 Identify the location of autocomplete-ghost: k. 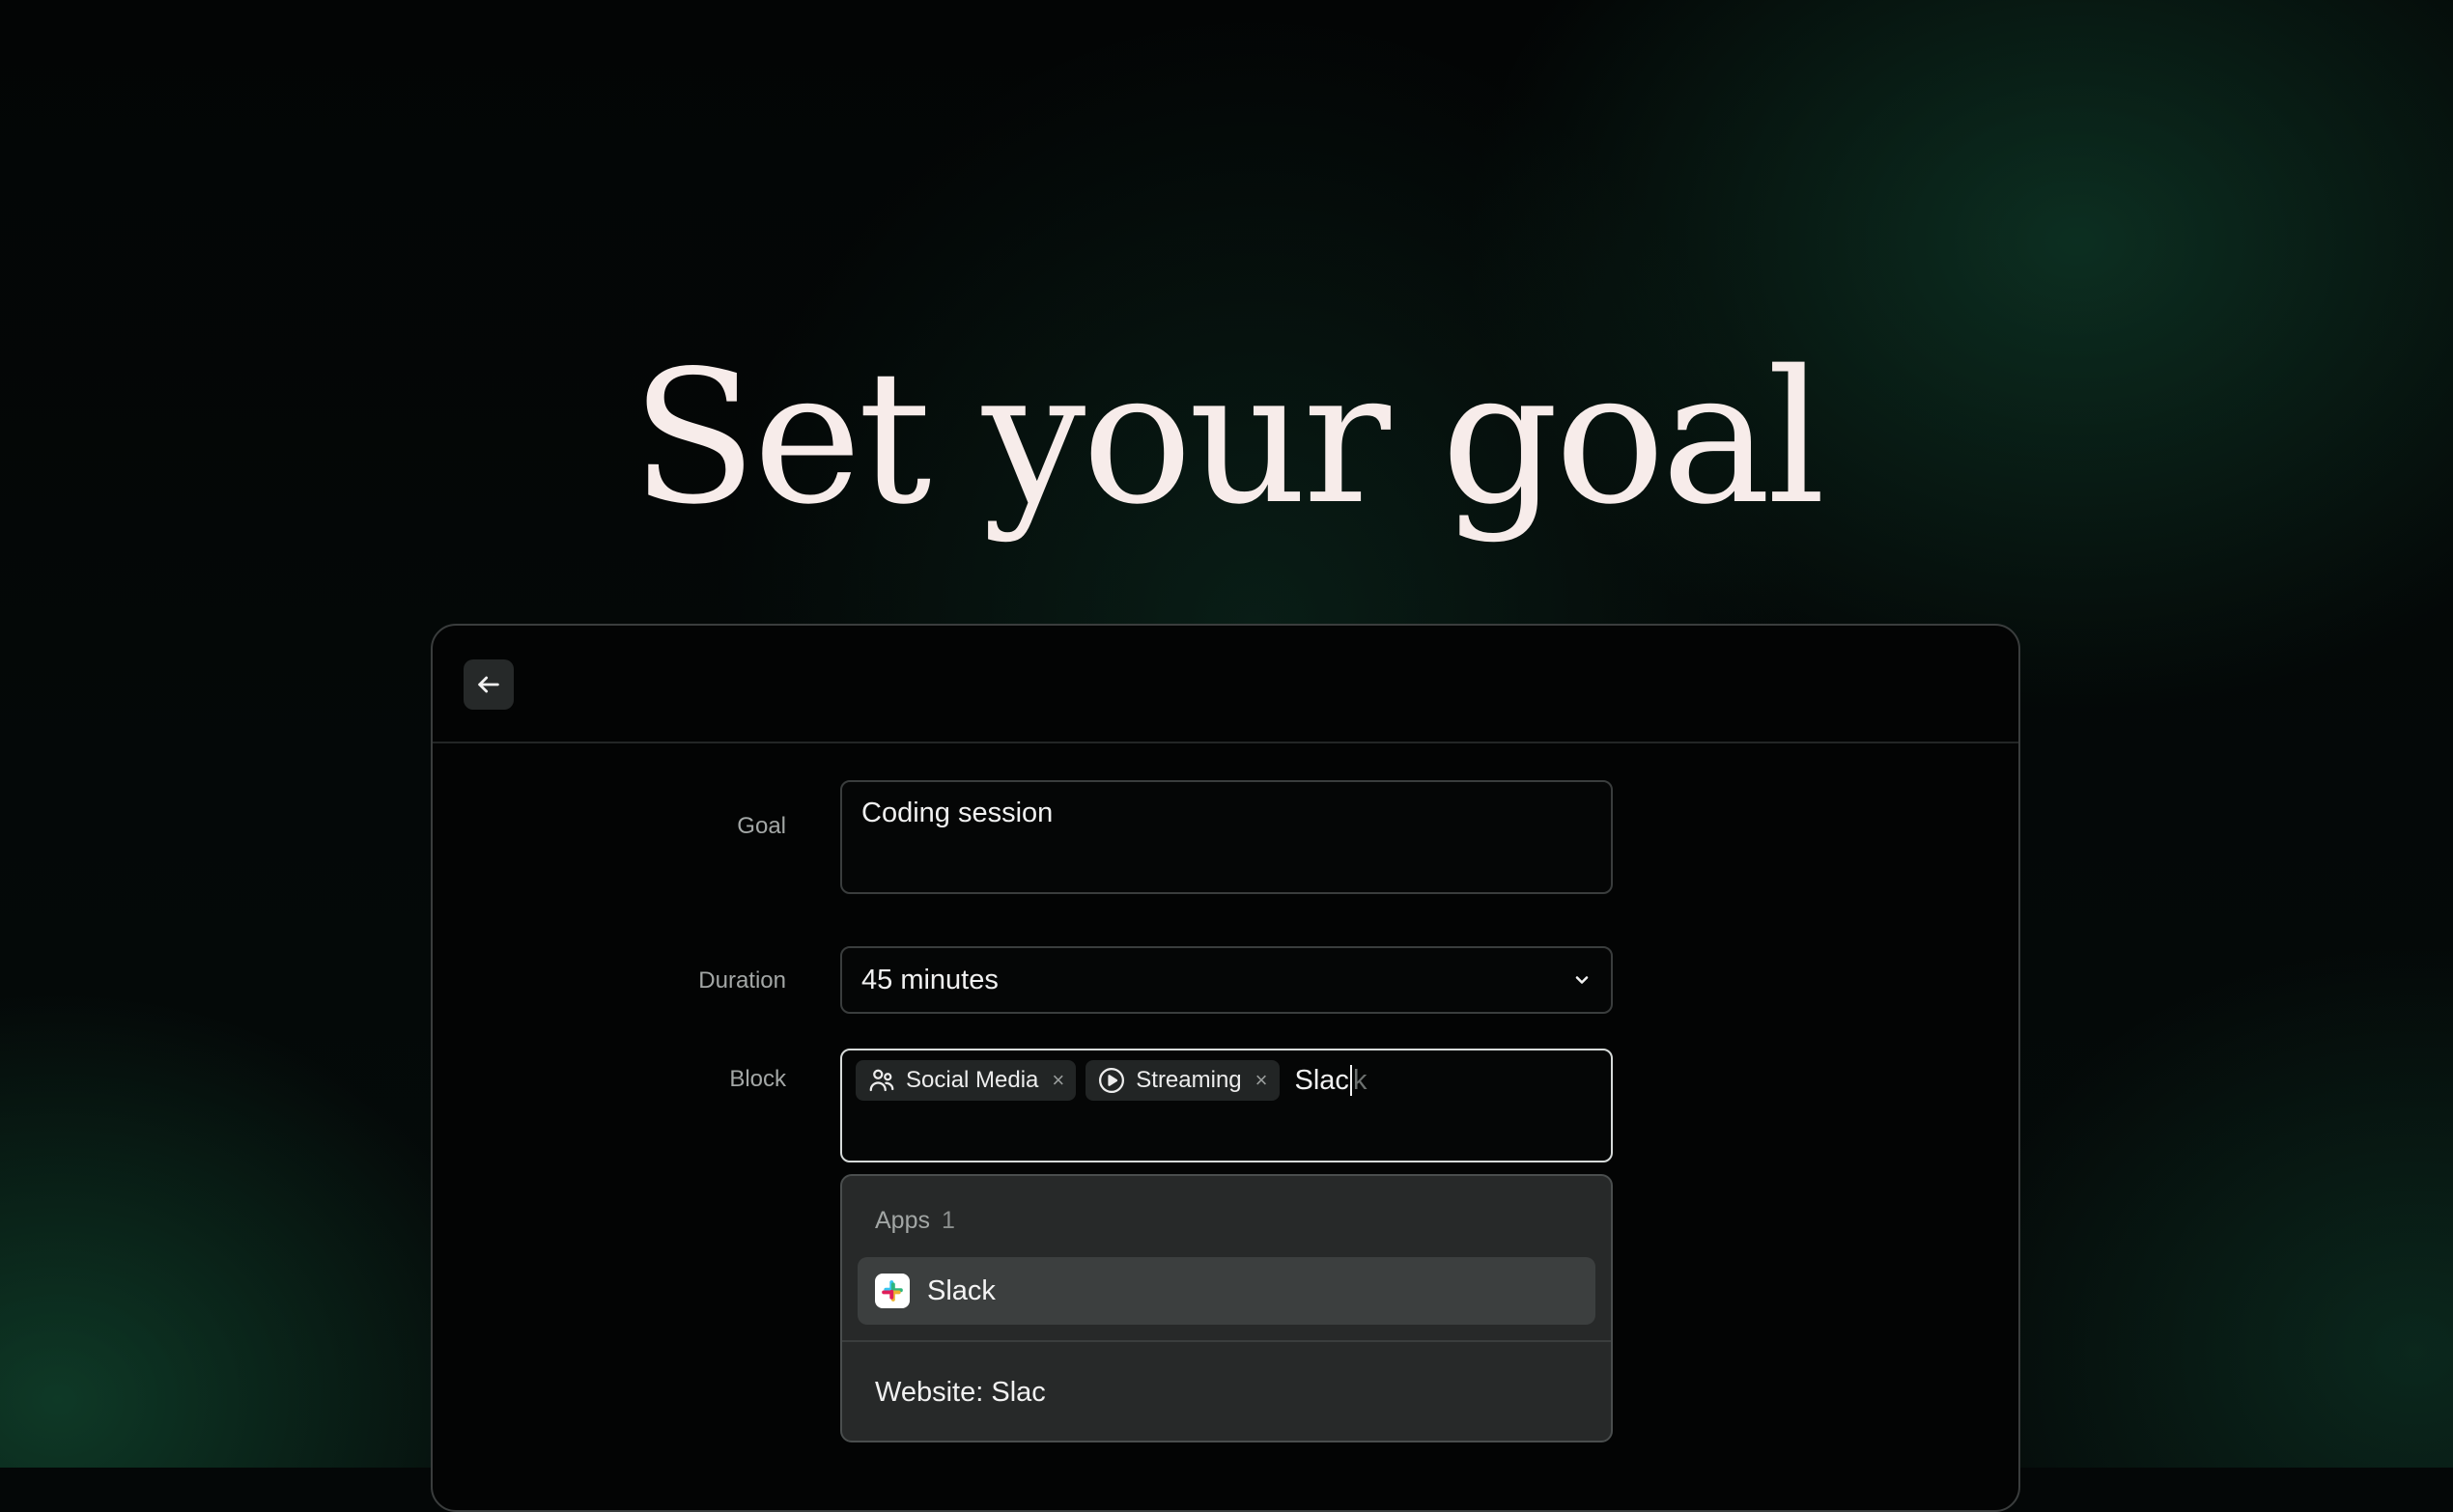
(1359, 1080).